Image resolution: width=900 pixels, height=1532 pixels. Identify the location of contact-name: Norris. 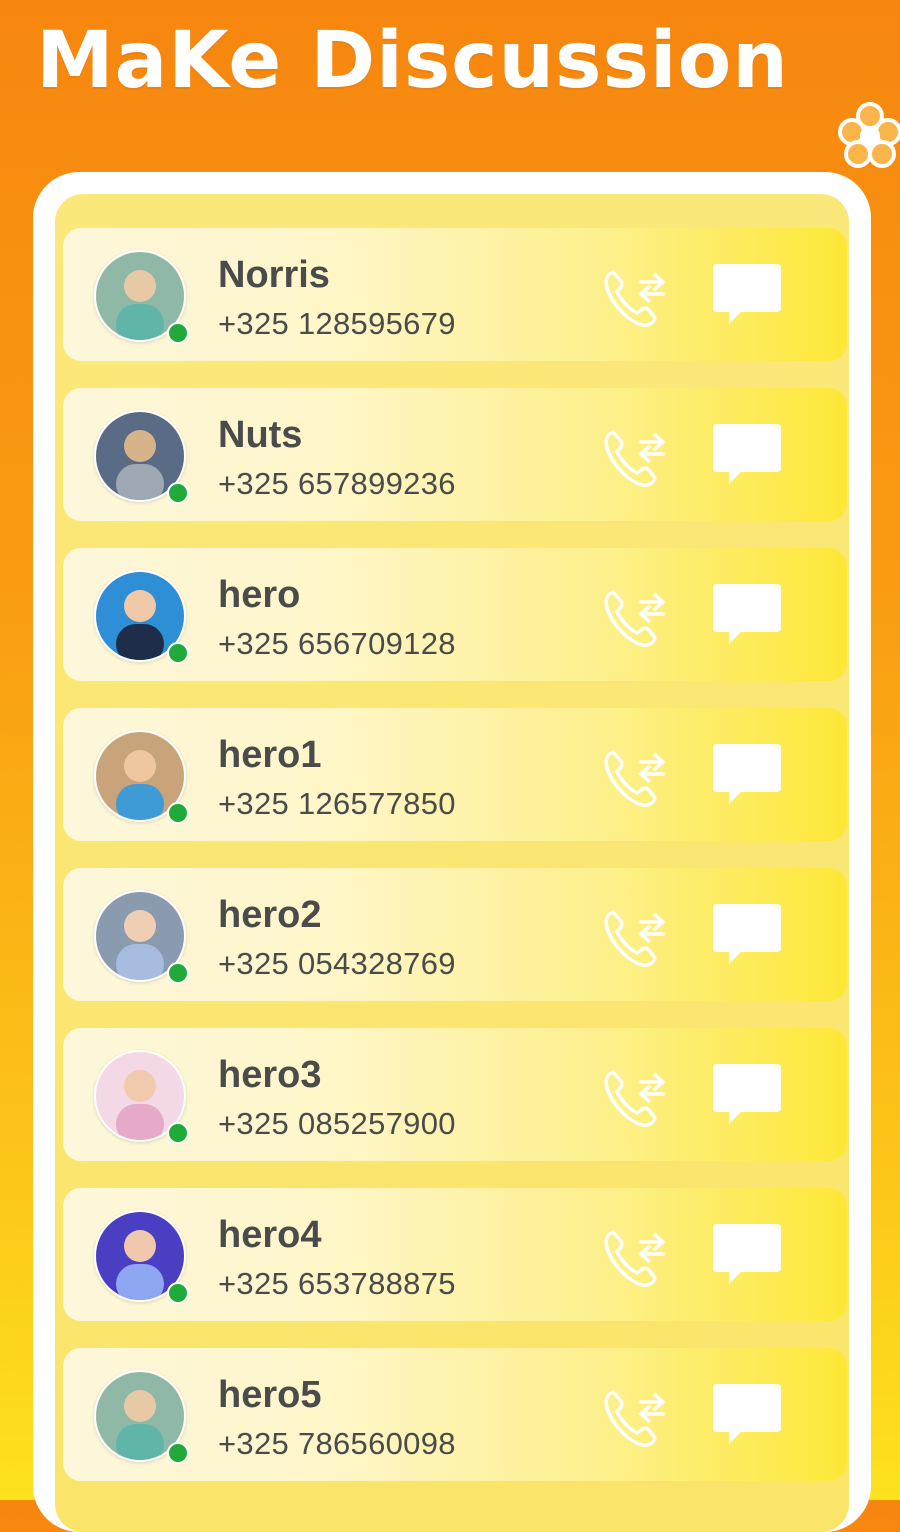
(274, 275).